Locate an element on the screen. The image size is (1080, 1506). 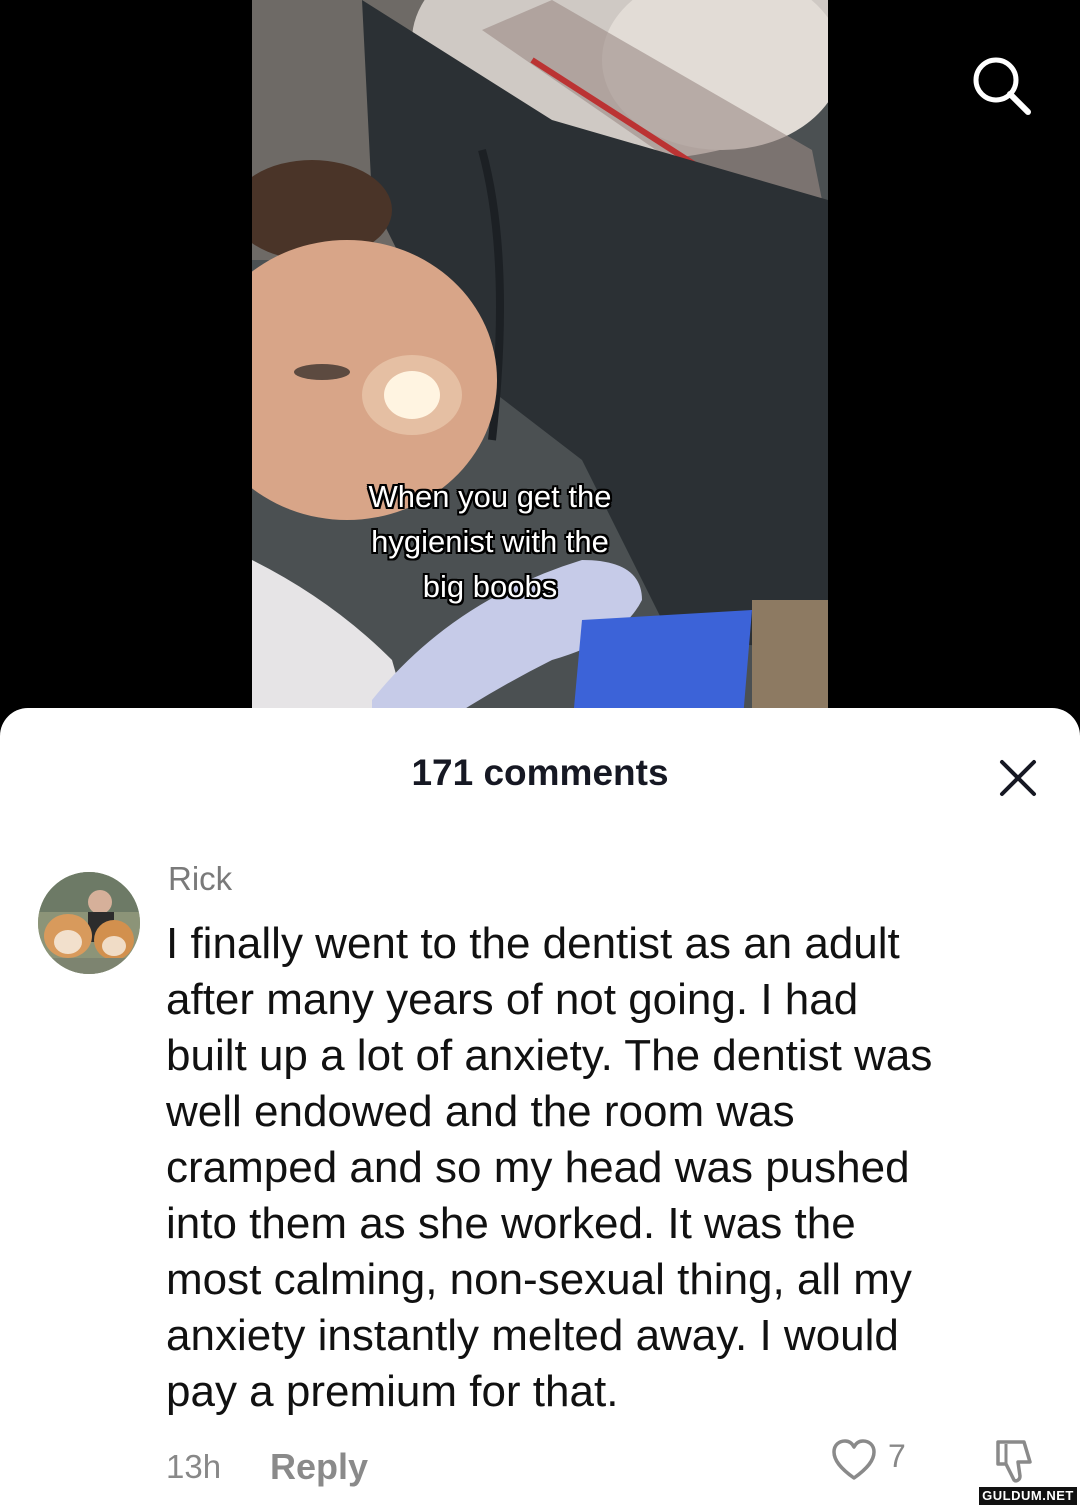
search-icon is located at coordinates (1002, 86).